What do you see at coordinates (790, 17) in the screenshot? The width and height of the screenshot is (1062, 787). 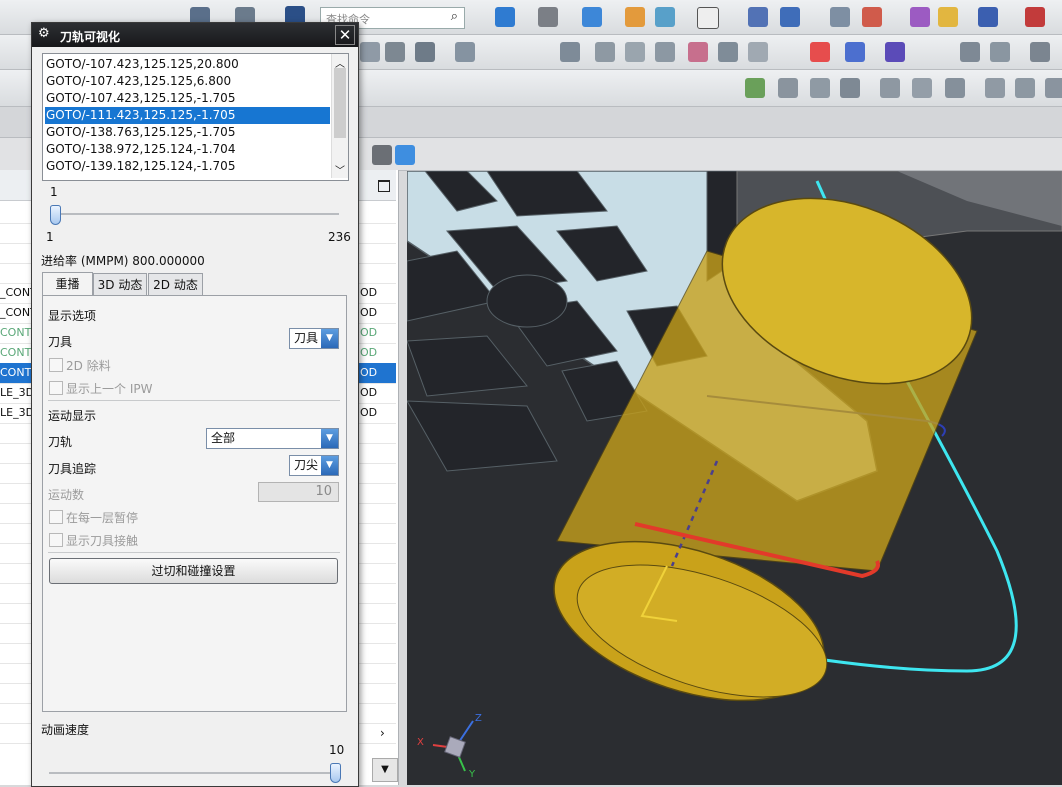 I see `transform-icon` at bounding box center [790, 17].